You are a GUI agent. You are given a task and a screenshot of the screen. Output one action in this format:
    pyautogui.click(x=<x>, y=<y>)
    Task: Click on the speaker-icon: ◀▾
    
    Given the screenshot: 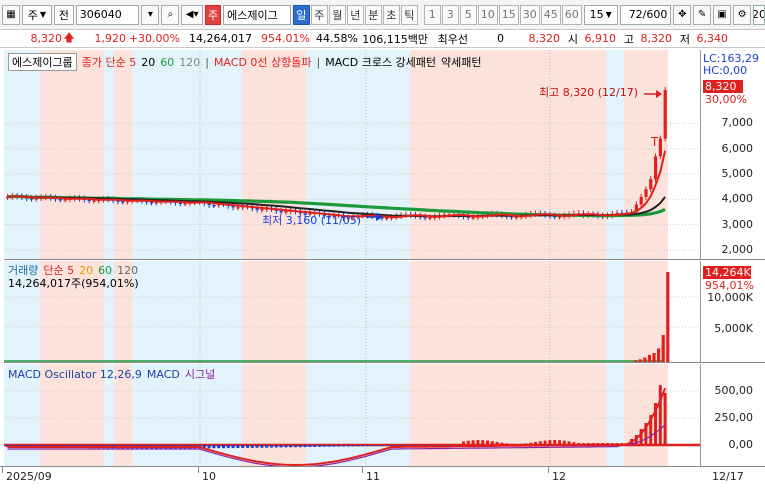 What is the action you would take?
    pyautogui.click(x=192, y=14)
    